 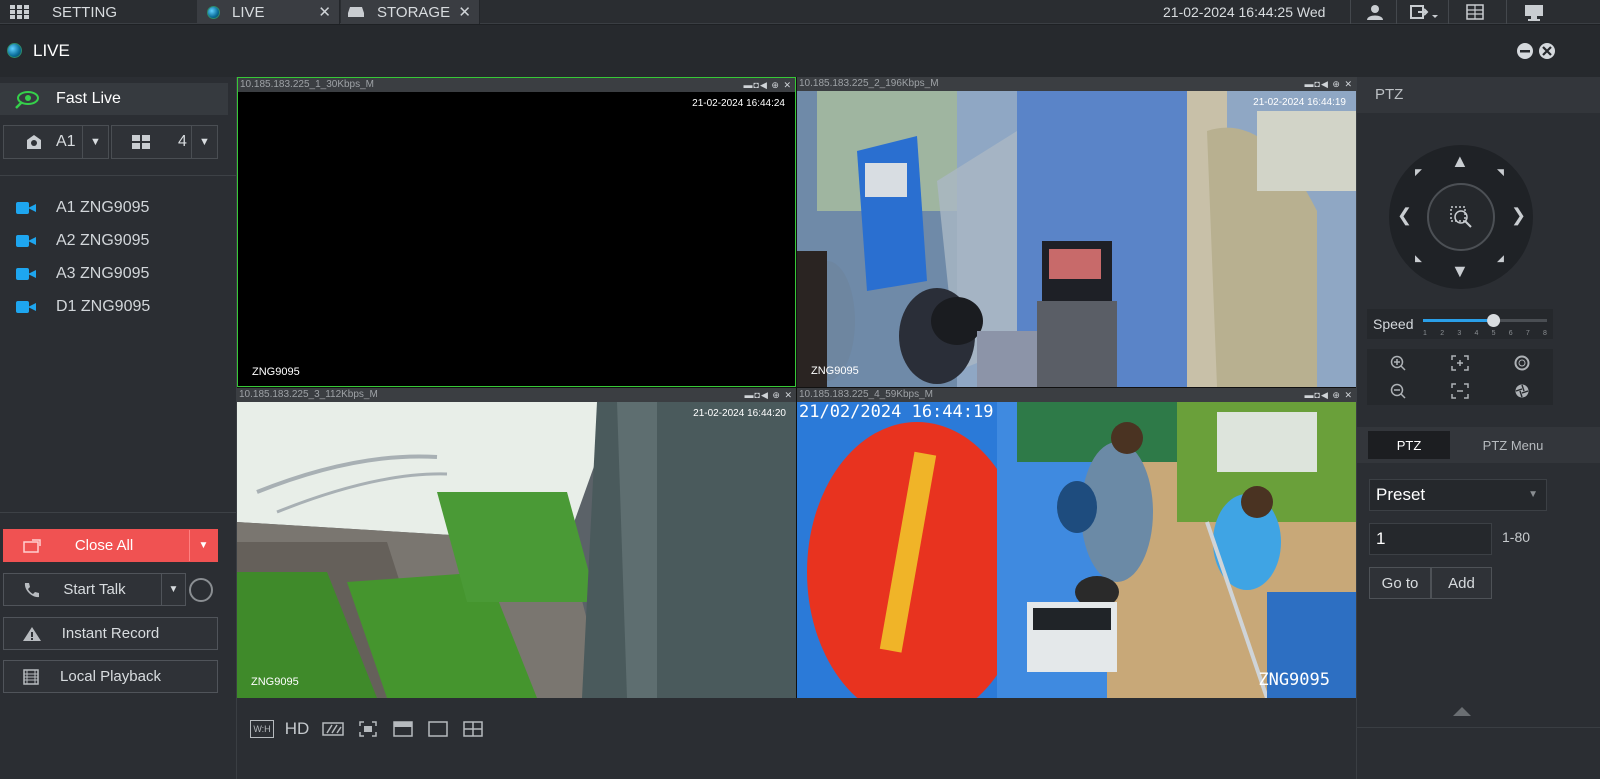 What do you see at coordinates (262, 729) in the screenshot?
I see `aspect-ratio-button: W:H` at bounding box center [262, 729].